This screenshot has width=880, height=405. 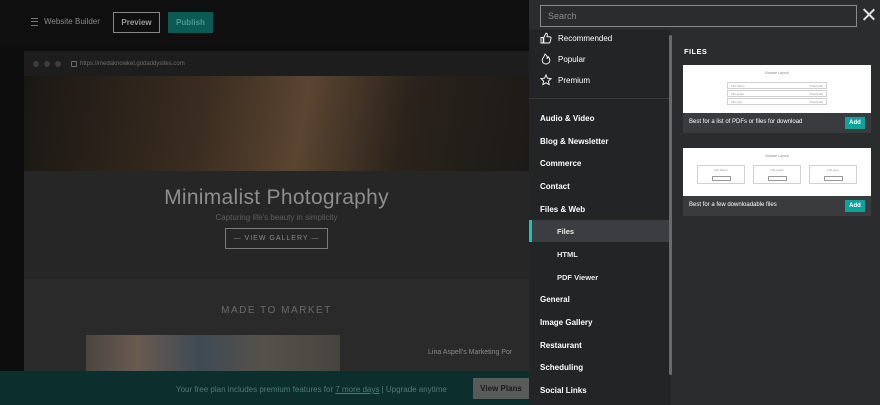 I want to click on preview-row: File Name Download, so click(x=777, y=85).